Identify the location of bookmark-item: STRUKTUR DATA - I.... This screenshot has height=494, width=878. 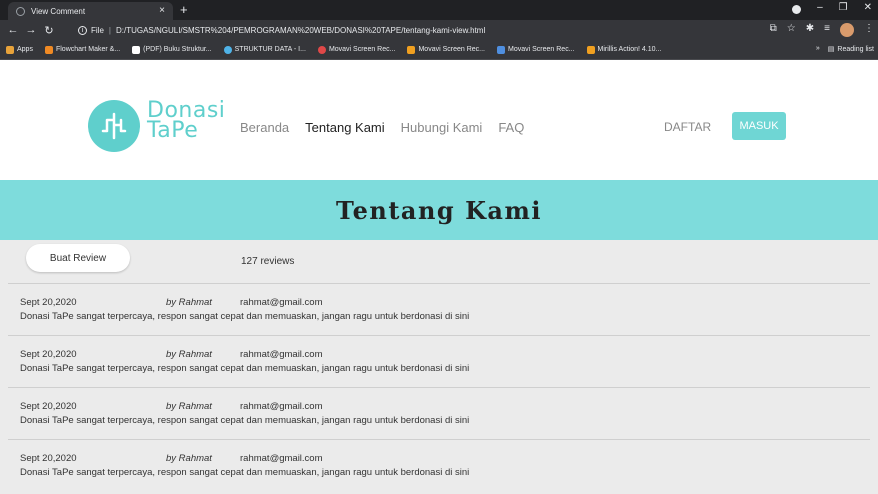
(264, 49).